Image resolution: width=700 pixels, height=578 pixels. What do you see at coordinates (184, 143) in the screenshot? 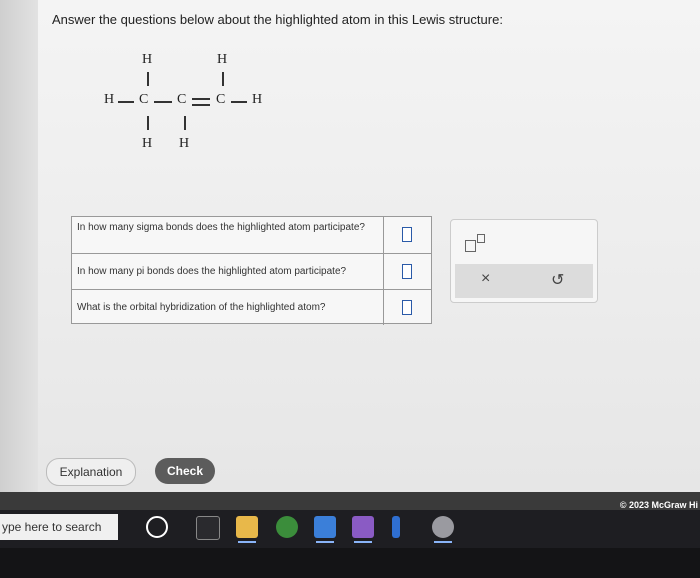
I see `atom-h-bottom-mid: H` at bounding box center [184, 143].